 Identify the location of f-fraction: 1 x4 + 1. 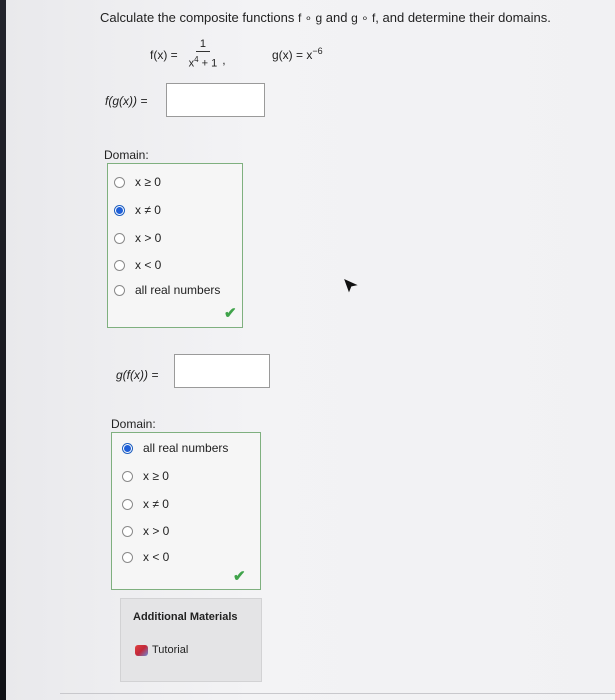
(203, 55).